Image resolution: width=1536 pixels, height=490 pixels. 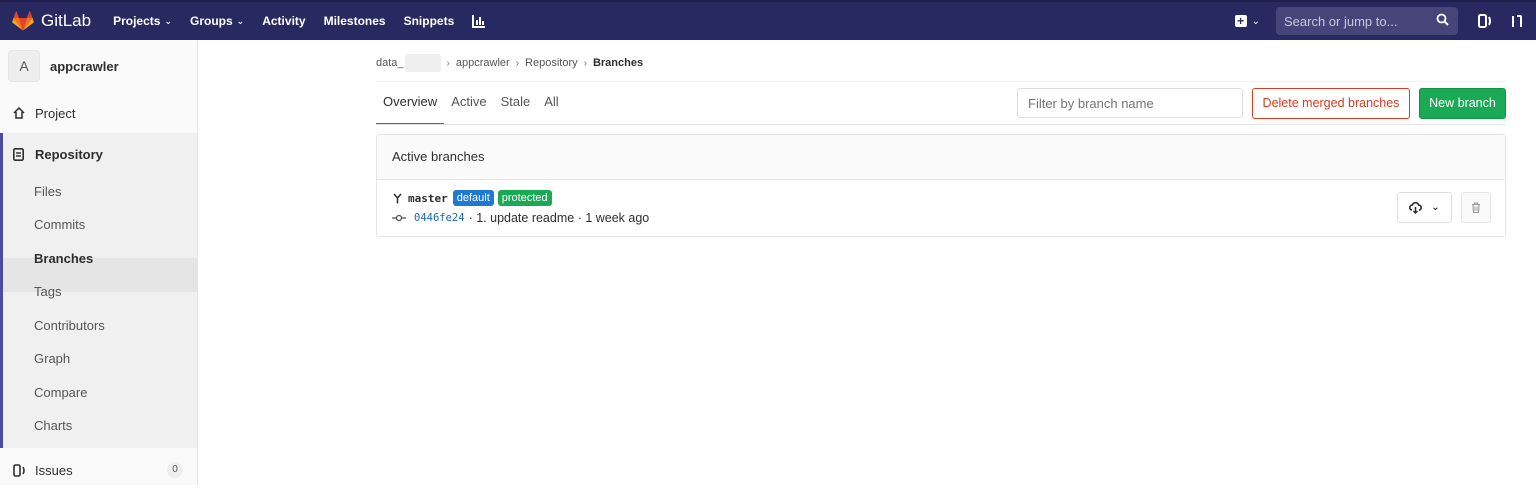 I want to click on branch-tabs: Overview Active Stale All, so click(x=471, y=103).